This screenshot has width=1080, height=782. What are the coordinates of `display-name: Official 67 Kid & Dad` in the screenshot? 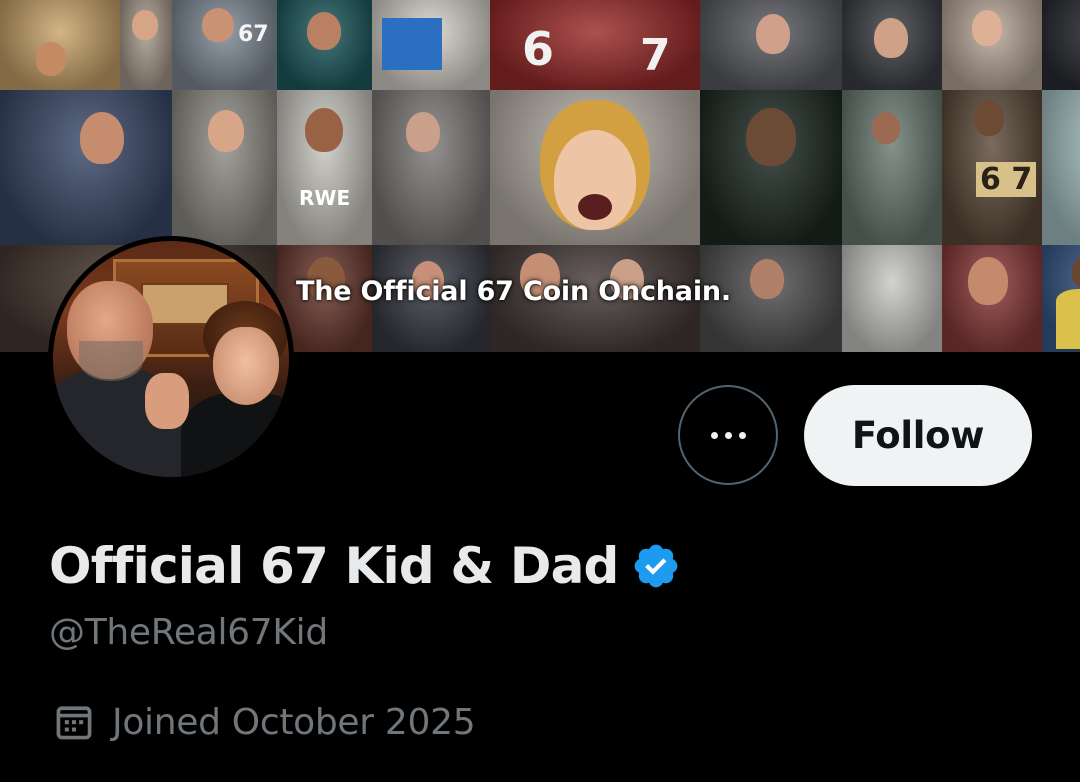 It's located at (334, 566).